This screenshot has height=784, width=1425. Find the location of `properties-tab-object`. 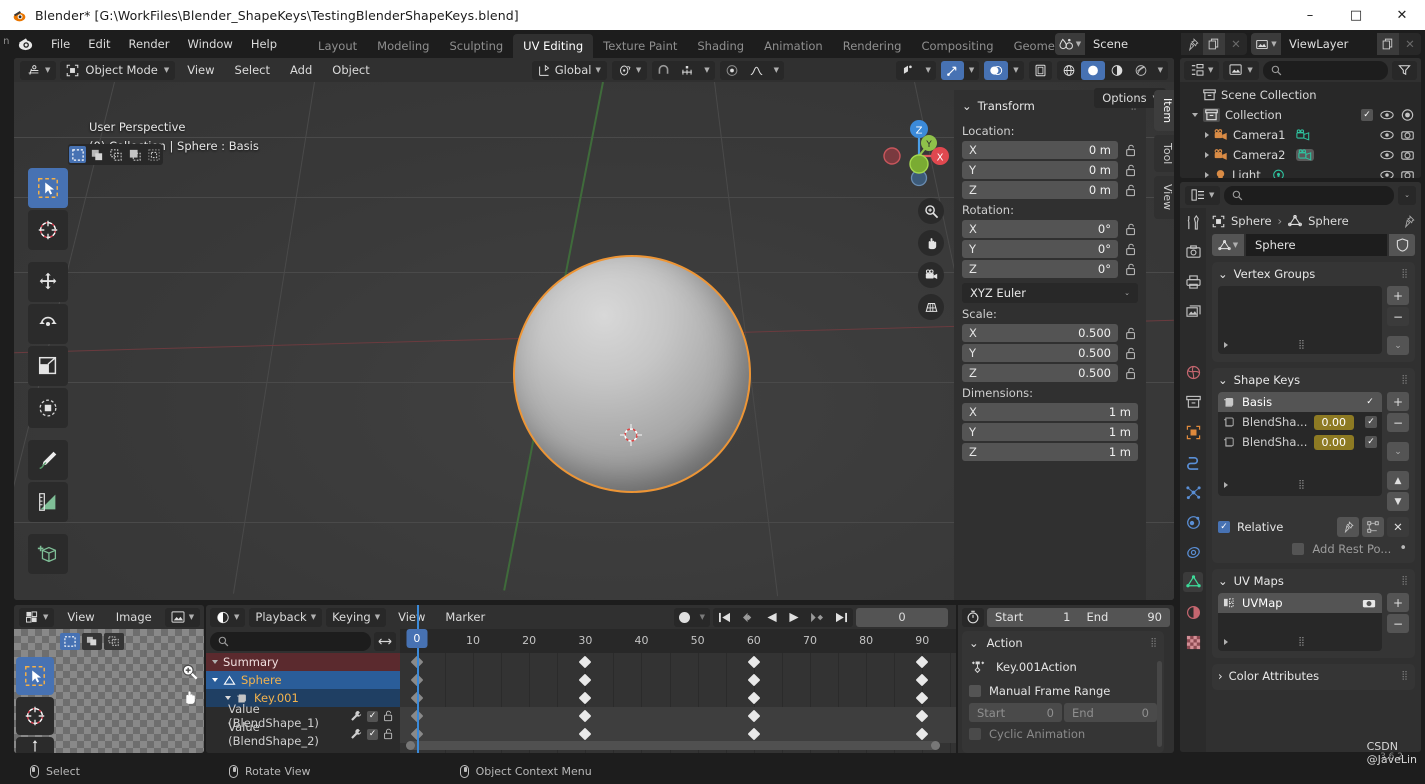

properties-tab-object is located at coordinates (1193, 432).